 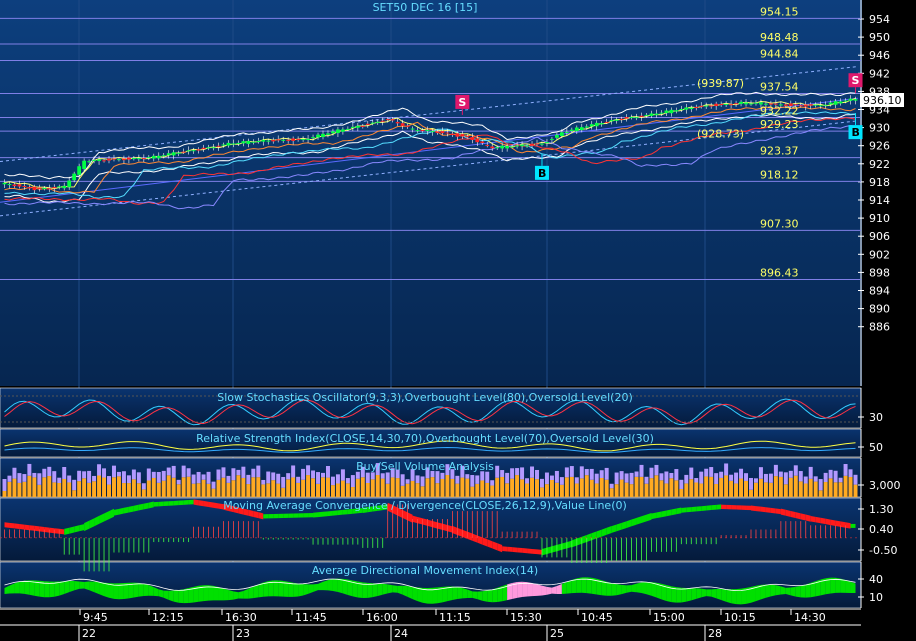 I want to click on level-label: 937.54, so click(x=779, y=86).